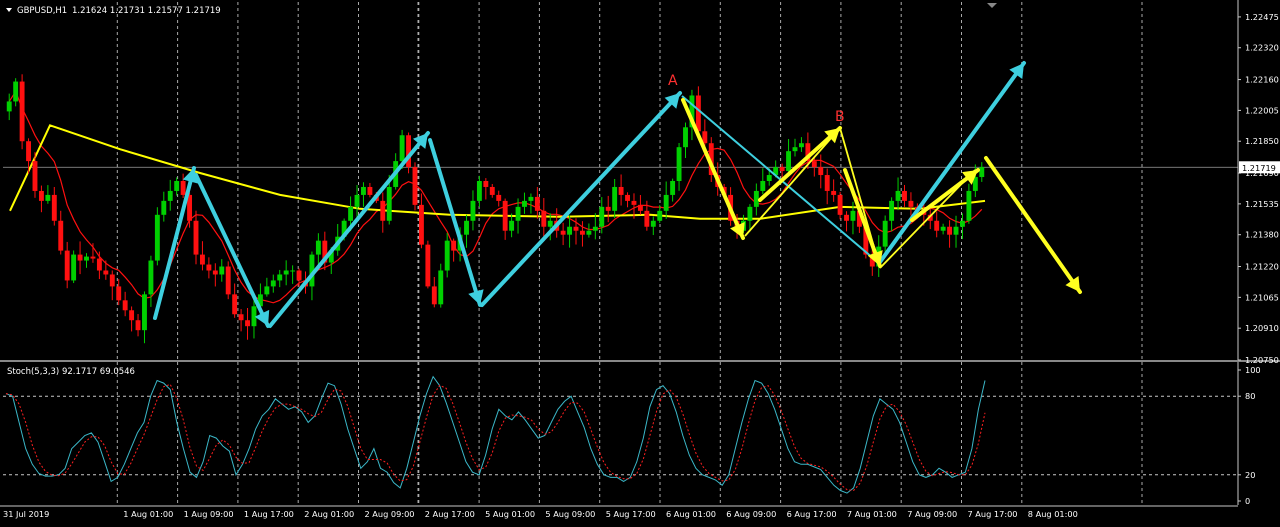 This screenshot has height=527, width=1280. What do you see at coordinates (673, 81) in the screenshot?
I see `annotation-a: A` at bounding box center [673, 81].